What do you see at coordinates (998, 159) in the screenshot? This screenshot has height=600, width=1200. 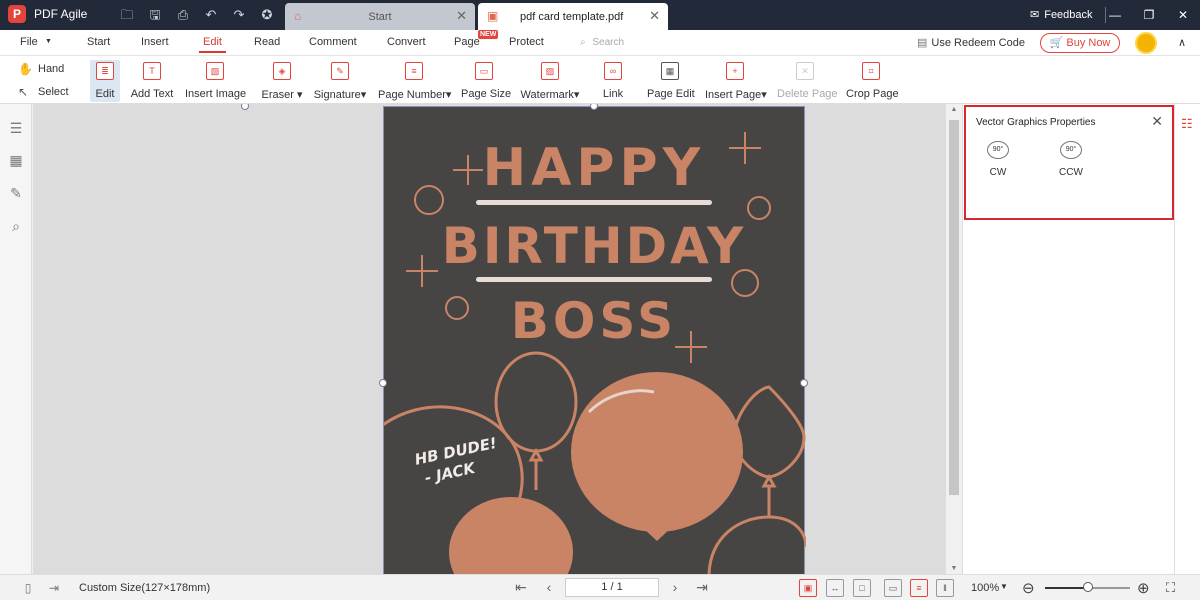 I see `rotate-cw-button: 90° CW` at bounding box center [998, 159].